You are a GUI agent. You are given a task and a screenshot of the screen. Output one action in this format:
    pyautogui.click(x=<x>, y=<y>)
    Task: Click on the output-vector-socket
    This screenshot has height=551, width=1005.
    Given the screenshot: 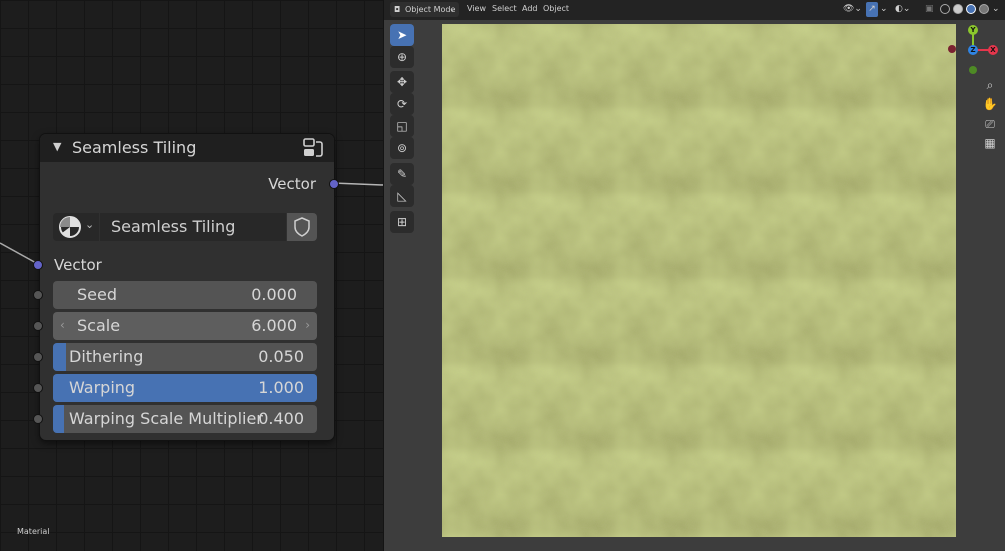 What is the action you would take?
    pyautogui.click(x=334, y=184)
    